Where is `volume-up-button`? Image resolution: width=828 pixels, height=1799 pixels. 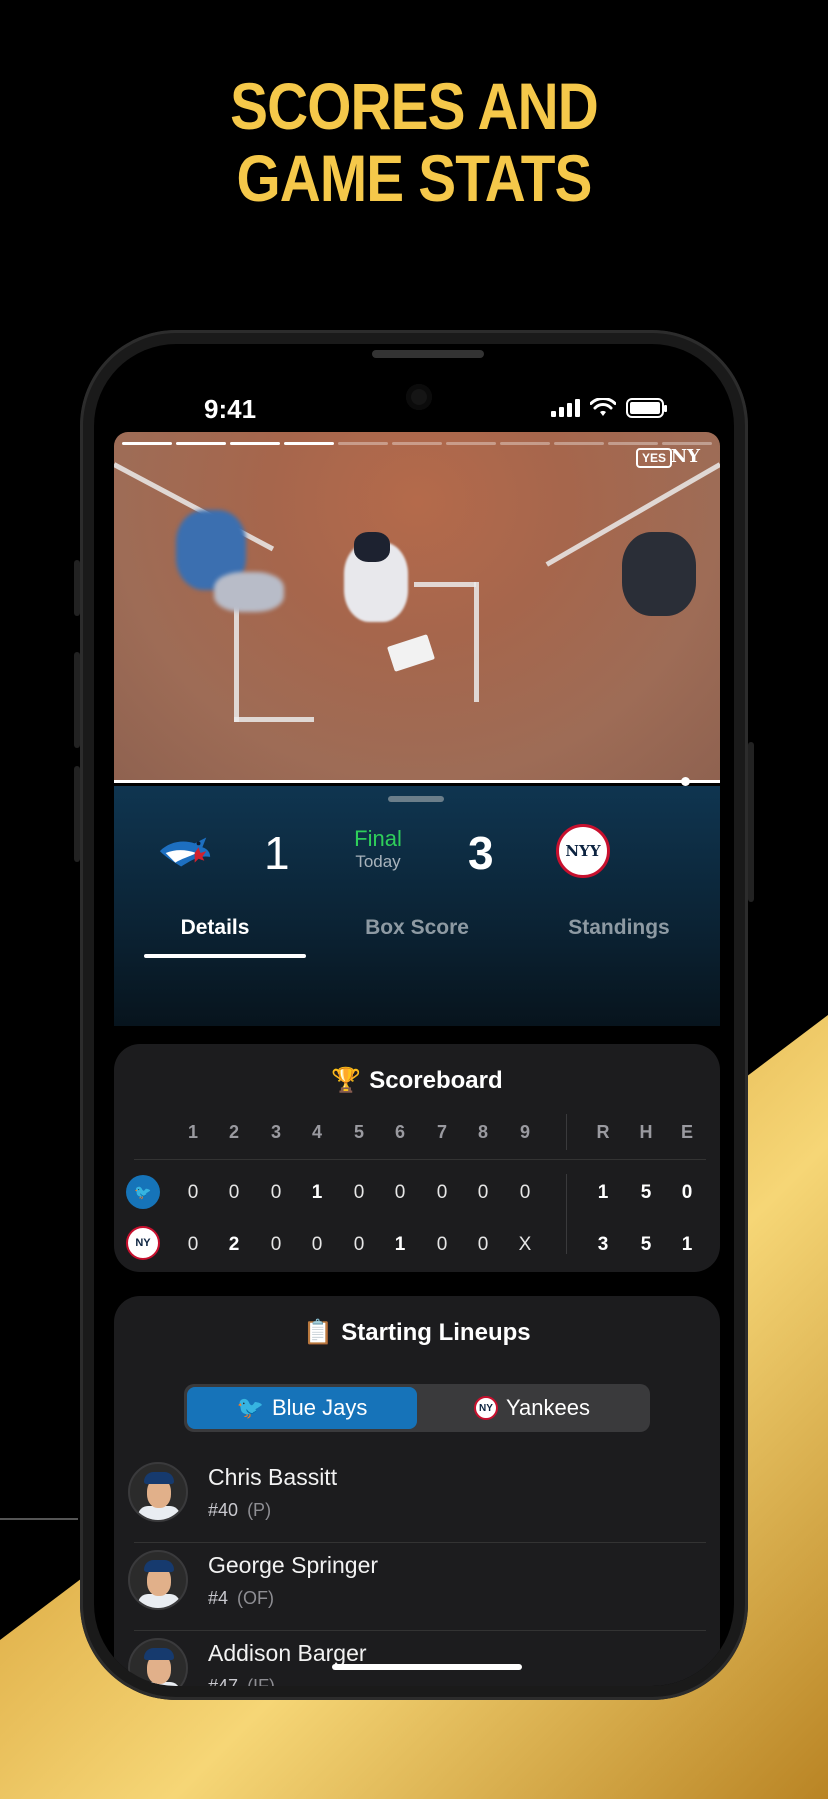 volume-up-button is located at coordinates (77, 700).